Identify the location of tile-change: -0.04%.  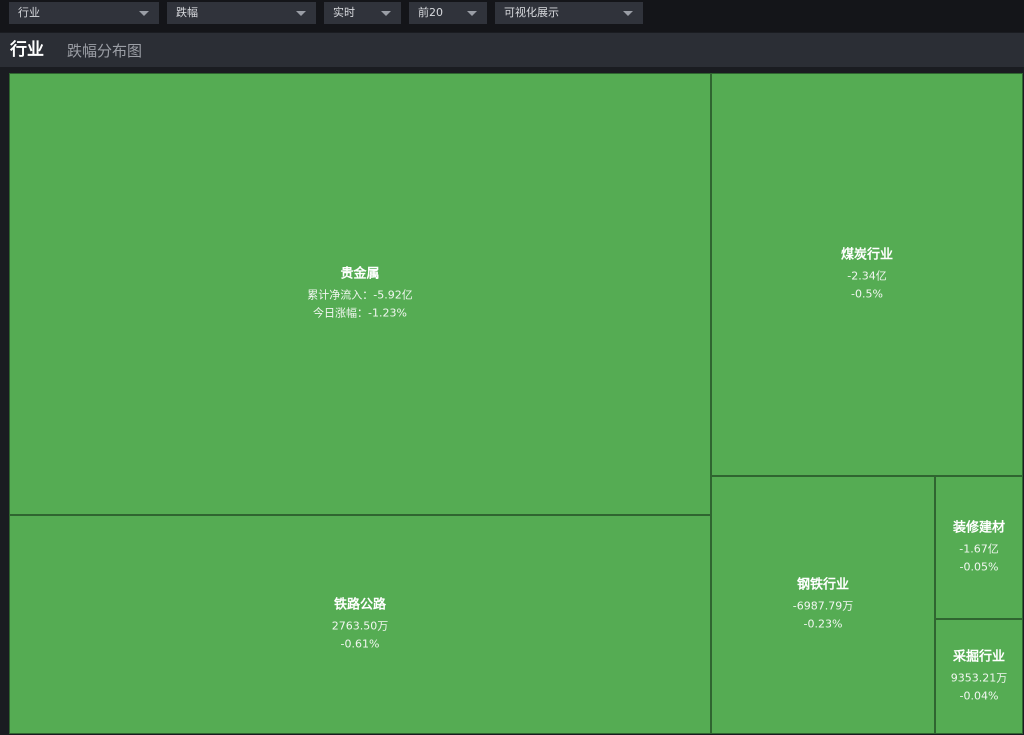
(979, 695).